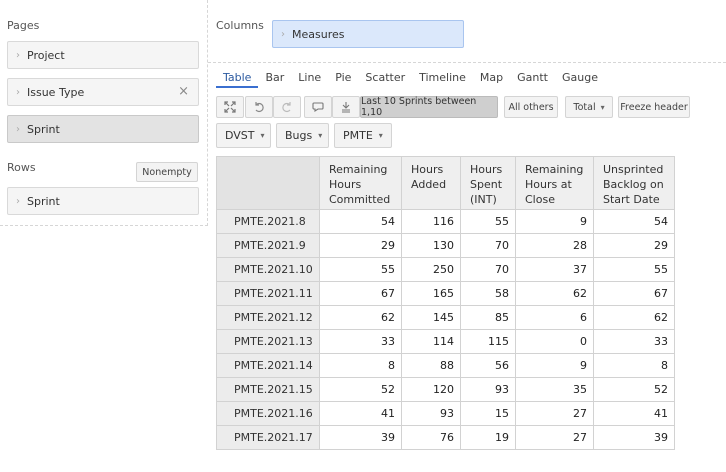 This screenshot has height=472, width=726. What do you see at coordinates (259, 107) in the screenshot?
I see `undo-button` at bounding box center [259, 107].